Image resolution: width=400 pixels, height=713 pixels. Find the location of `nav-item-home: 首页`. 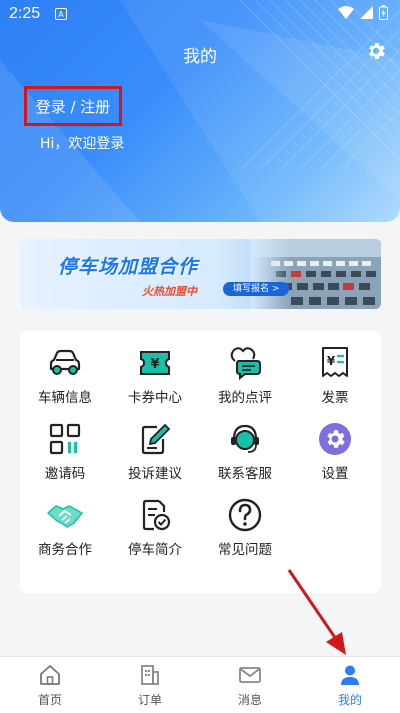

nav-item-home: 首页 is located at coordinates (50, 685).